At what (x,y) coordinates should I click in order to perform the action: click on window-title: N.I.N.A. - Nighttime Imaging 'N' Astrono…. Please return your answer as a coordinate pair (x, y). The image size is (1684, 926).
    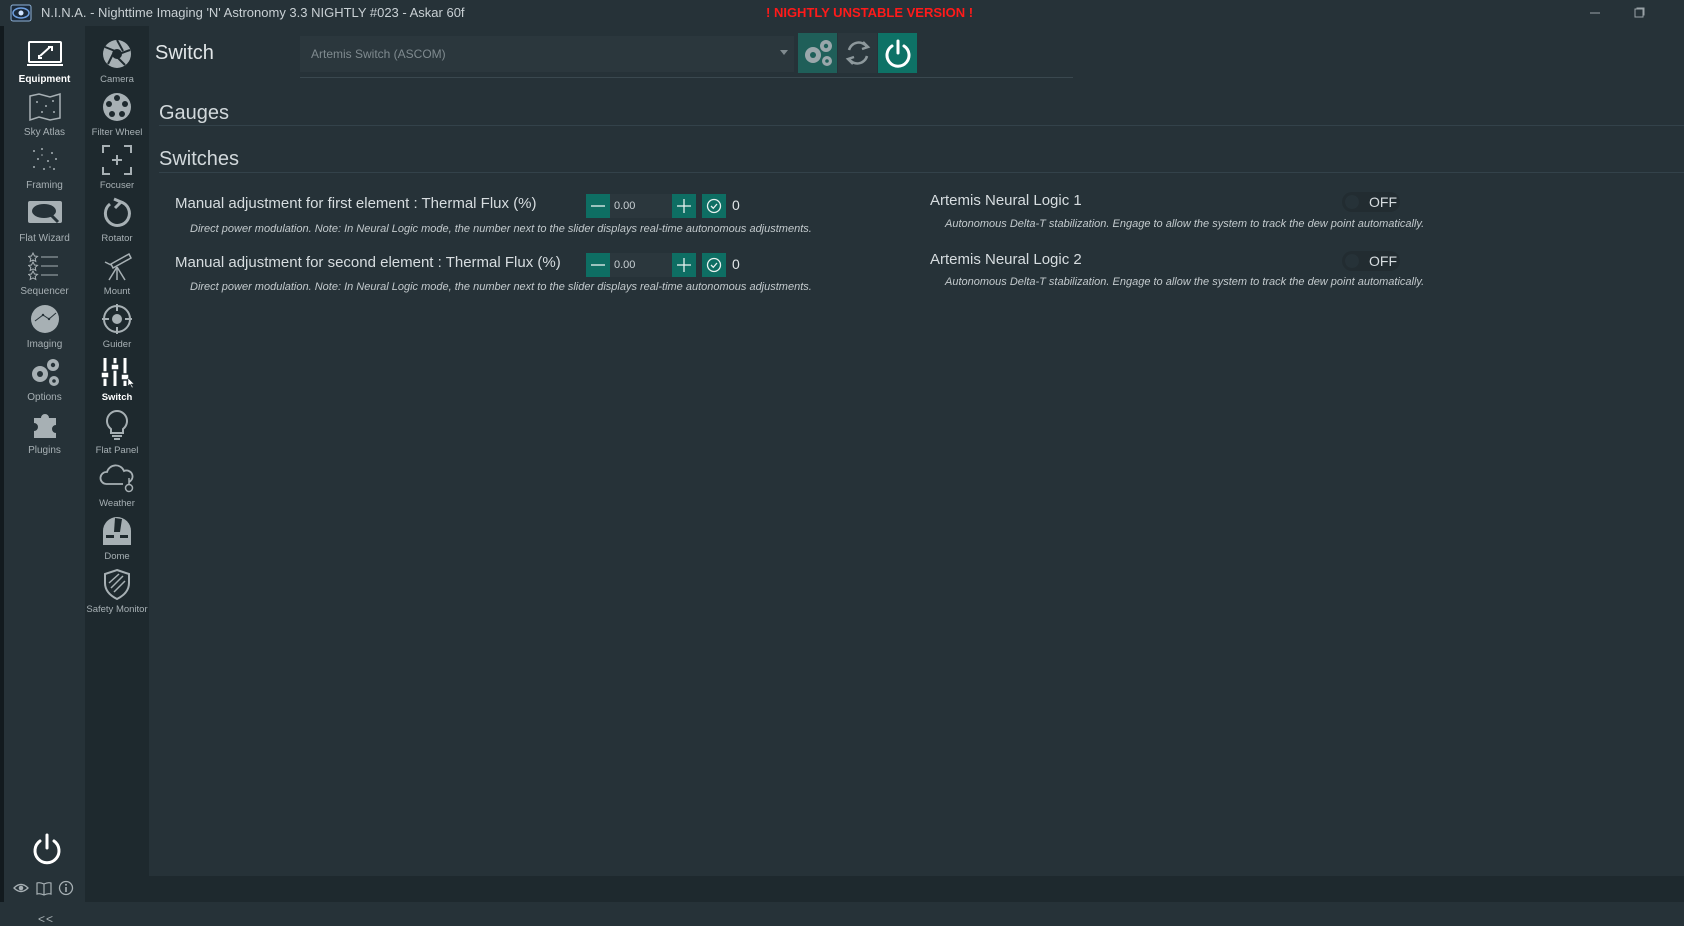
    Looking at the image, I should click on (253, 12).